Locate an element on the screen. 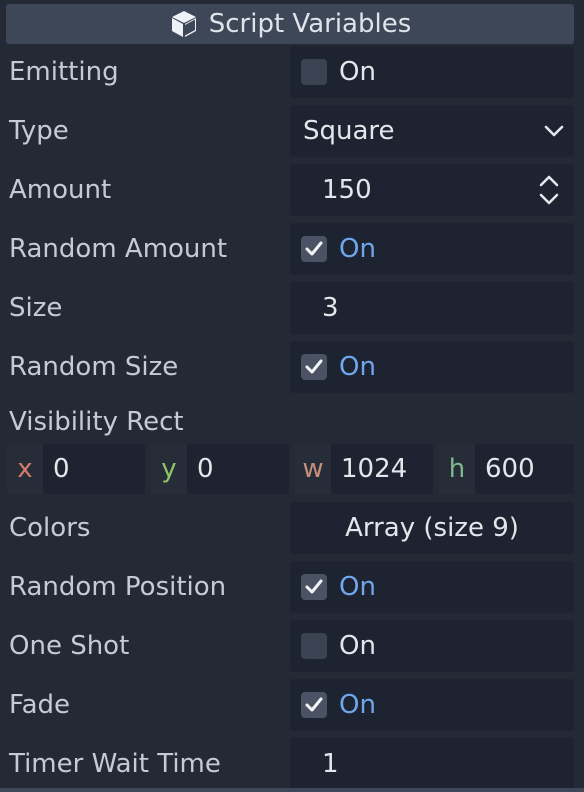 This screenshot has width=584, height=792. property-one-shot: One Shot On is located at coordinates (292, 646).